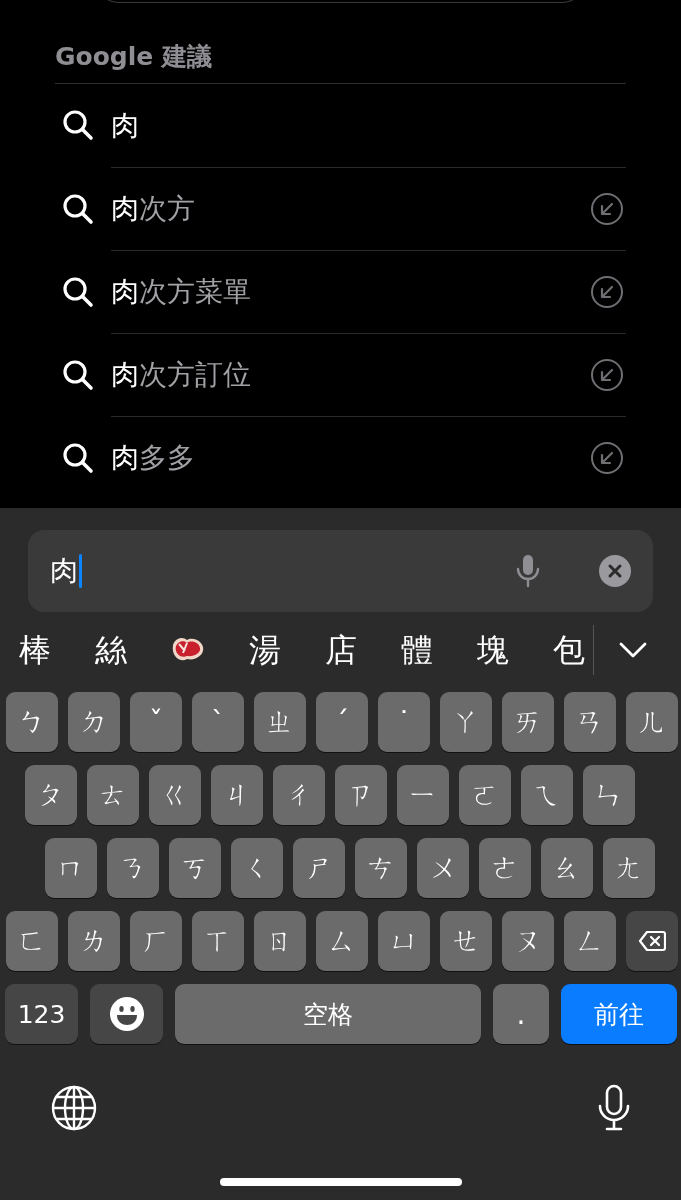 This screenshot has width=681, height=1200. I want to click on key: ., so click(521, 1014).